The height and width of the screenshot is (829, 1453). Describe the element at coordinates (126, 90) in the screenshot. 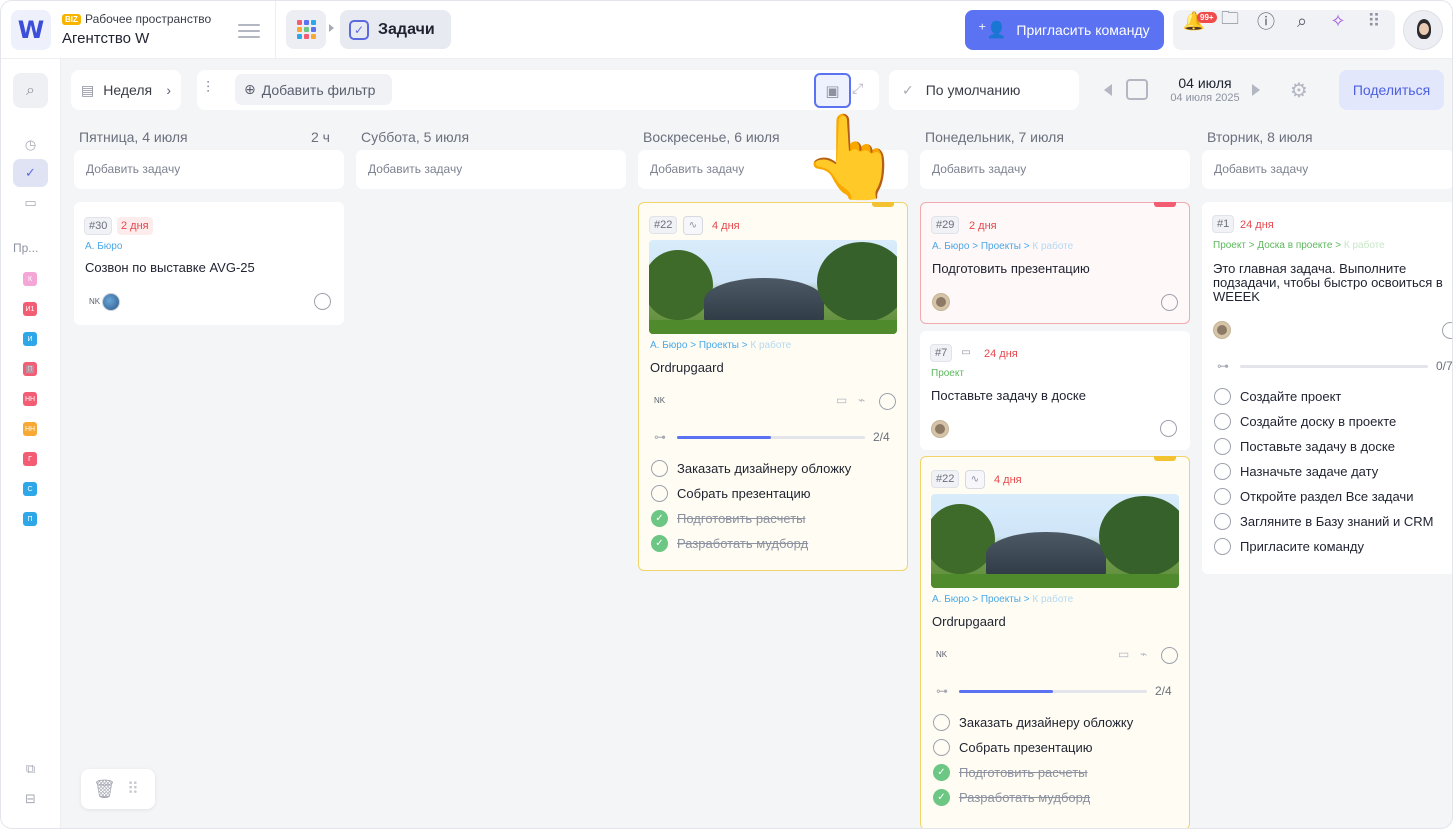

I see `view-selector: ▤ Неделя ›` at that location.